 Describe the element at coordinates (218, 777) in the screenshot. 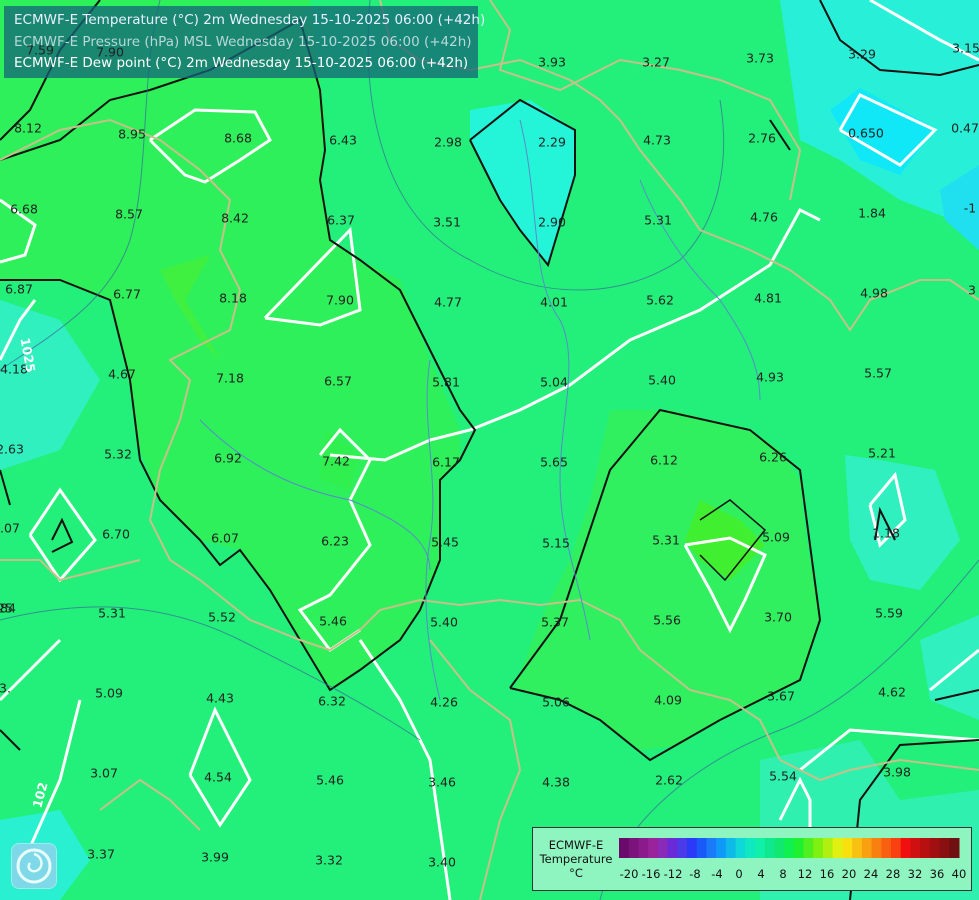

I see `temperature-value: 4.54` at that location.